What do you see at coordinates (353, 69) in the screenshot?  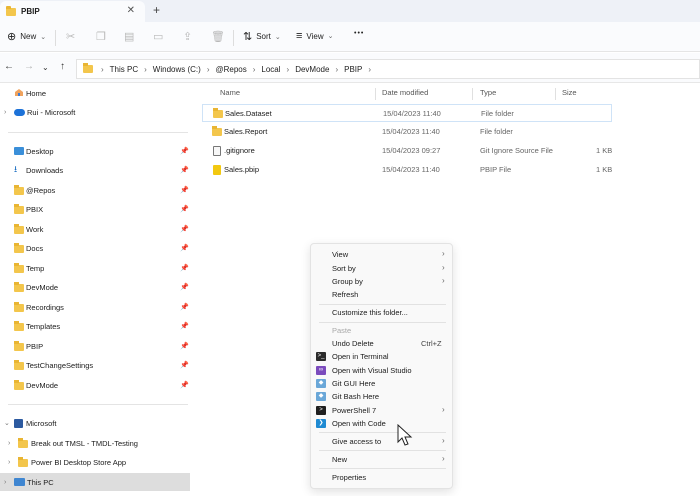 I see `breadcrumb-pbip: PBIP` at bounding box center [353, 69].